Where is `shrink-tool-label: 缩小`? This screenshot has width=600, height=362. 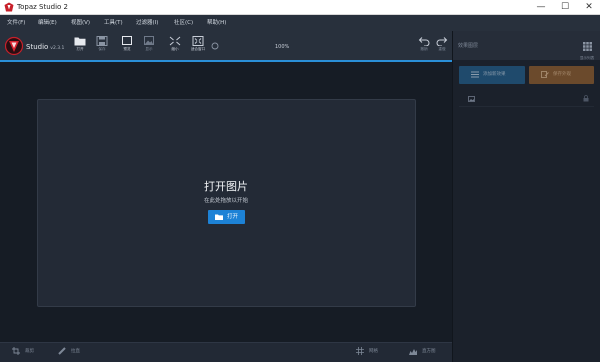 shrink-tool-label: 缩小 is located at coordinates (175, 49).